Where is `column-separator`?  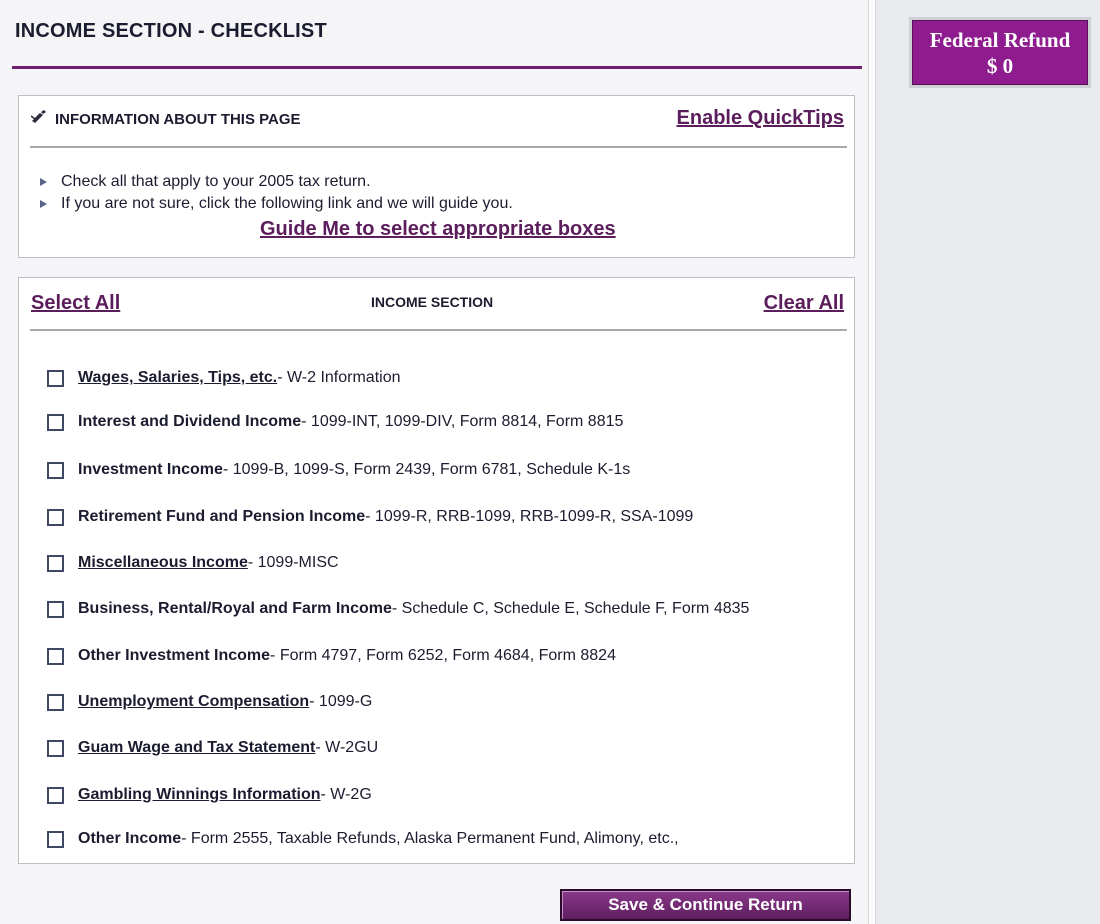 column-separator is located at coordinates (872, 462).